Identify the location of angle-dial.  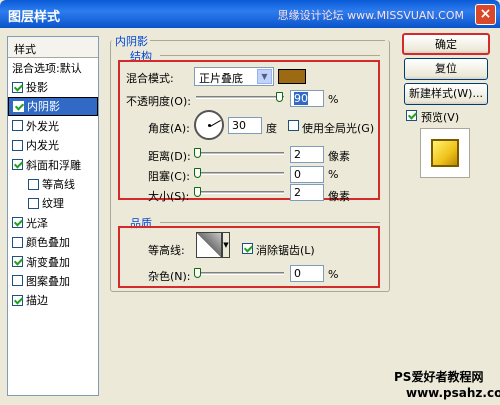
(209, 125).